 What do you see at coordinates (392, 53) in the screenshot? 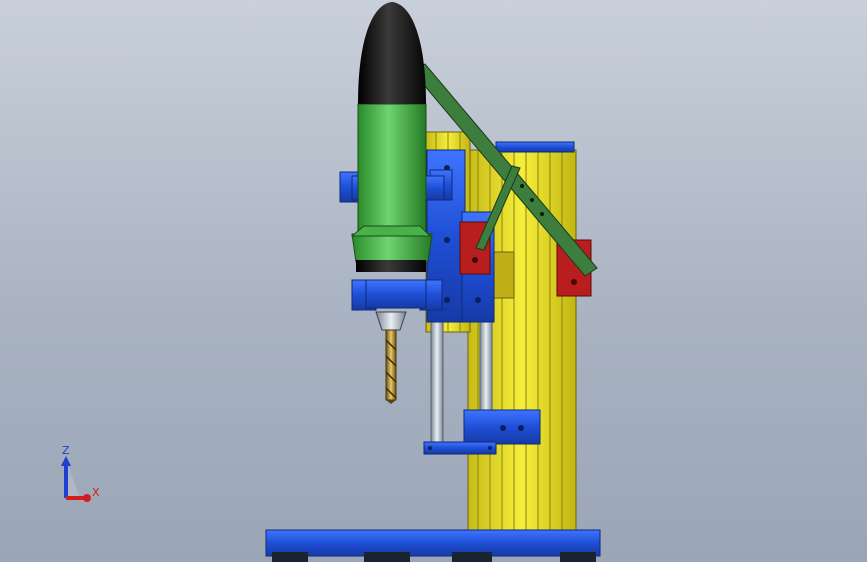
I see `motor-nose-cone` at bounding box center [392, 53].